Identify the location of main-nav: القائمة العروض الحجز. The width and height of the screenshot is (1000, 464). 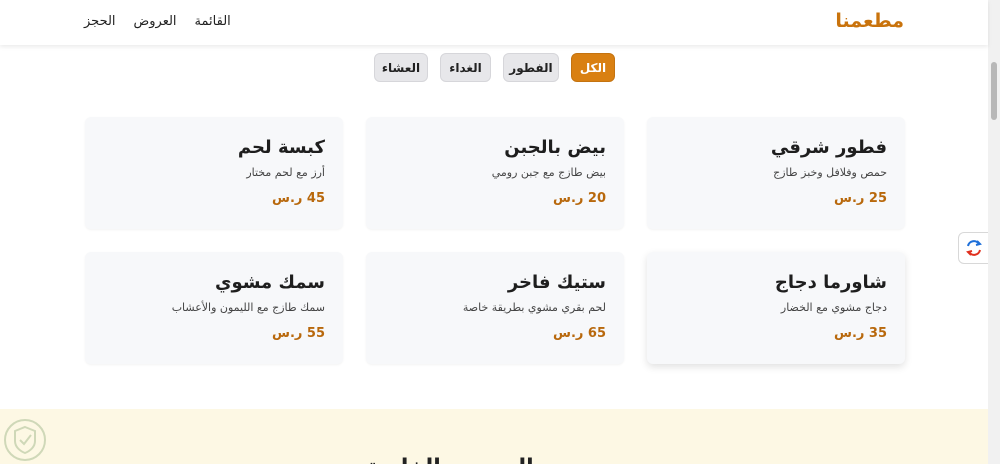
(157, 21).